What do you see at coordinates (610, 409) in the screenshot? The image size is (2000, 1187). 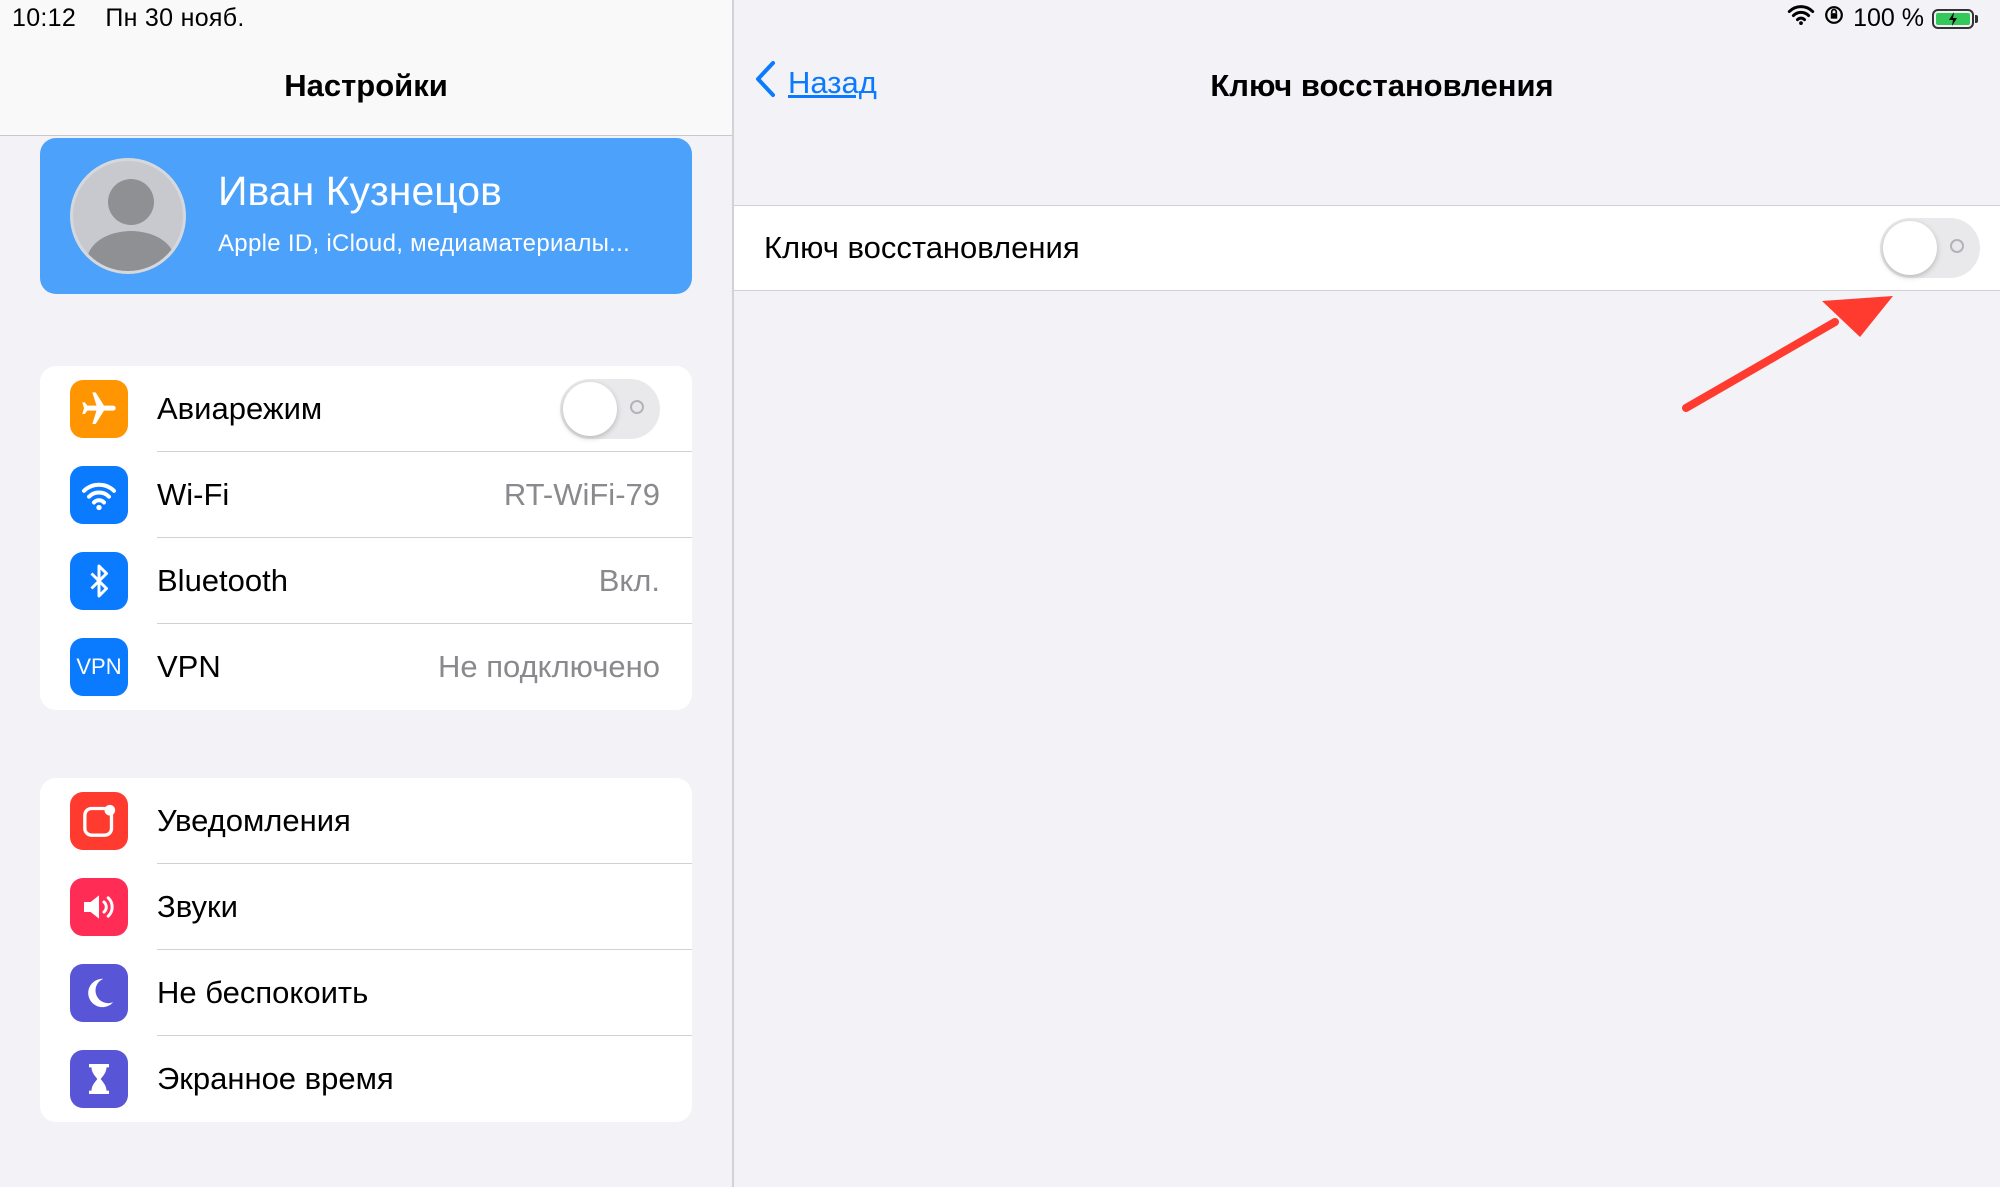 I see `airplane-toggle` at bounding box center [610, 409].